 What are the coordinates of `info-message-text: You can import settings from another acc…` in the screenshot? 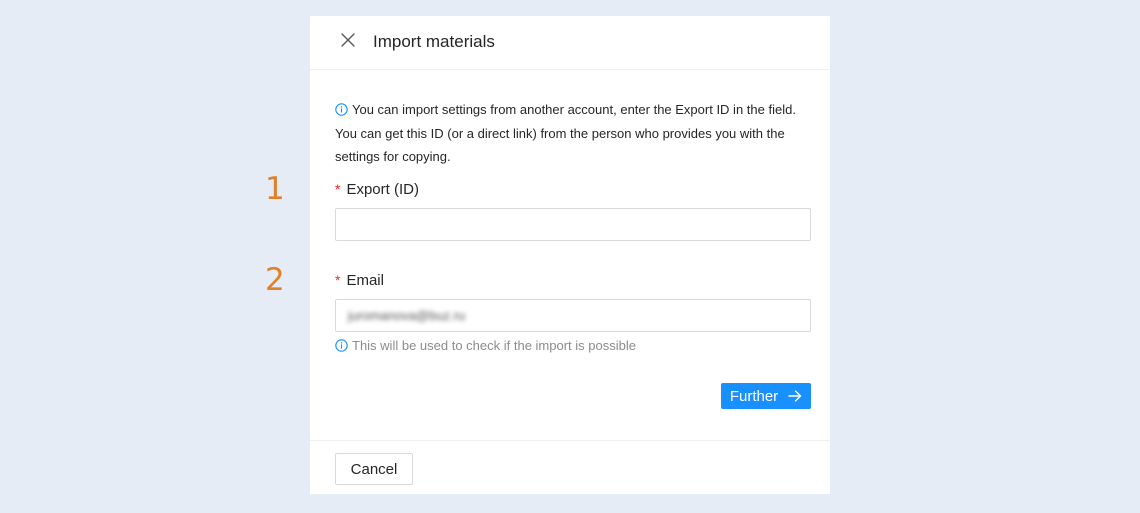 It's located at (565, 133).